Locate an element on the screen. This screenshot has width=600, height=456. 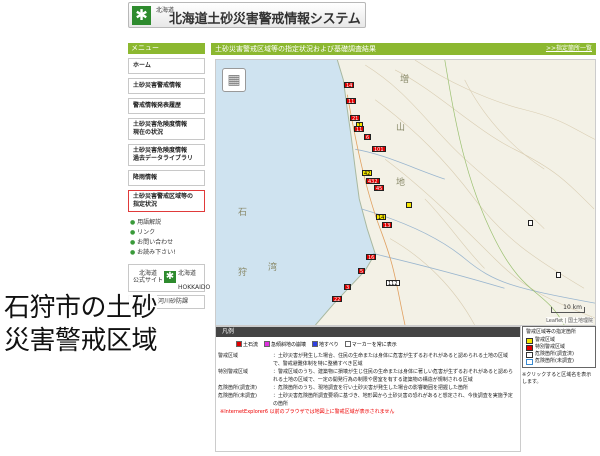
hokkaido-official-banner: 北海道 公式サイト ✱ 北海道 HOKKAIDO is located at coordinates (169, 278).